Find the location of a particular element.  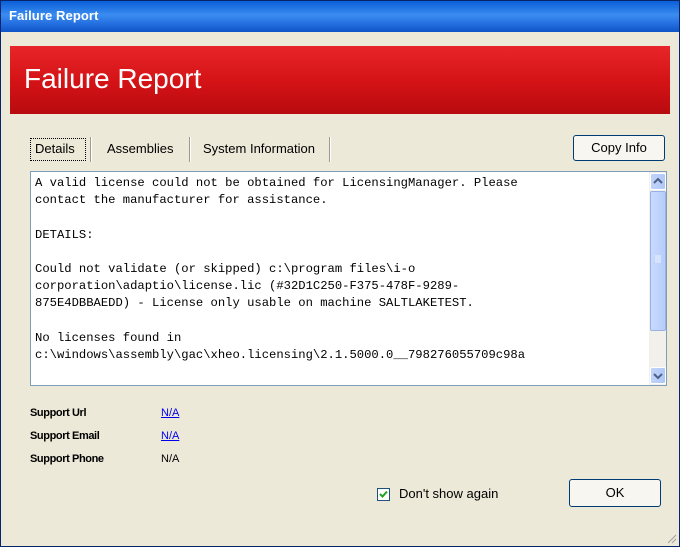

grip-lines-icon is located at coordinates (658, 259).